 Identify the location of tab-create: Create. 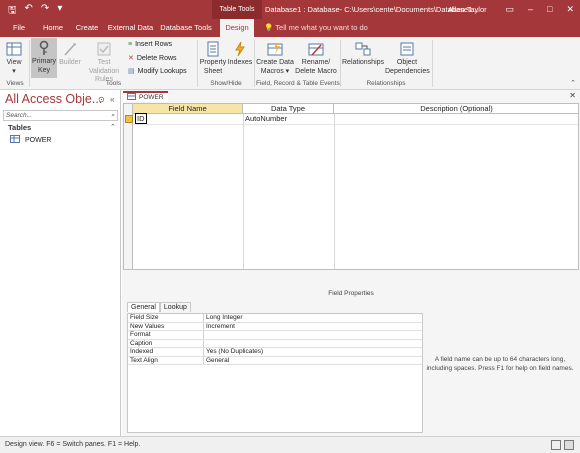
(87, 28).